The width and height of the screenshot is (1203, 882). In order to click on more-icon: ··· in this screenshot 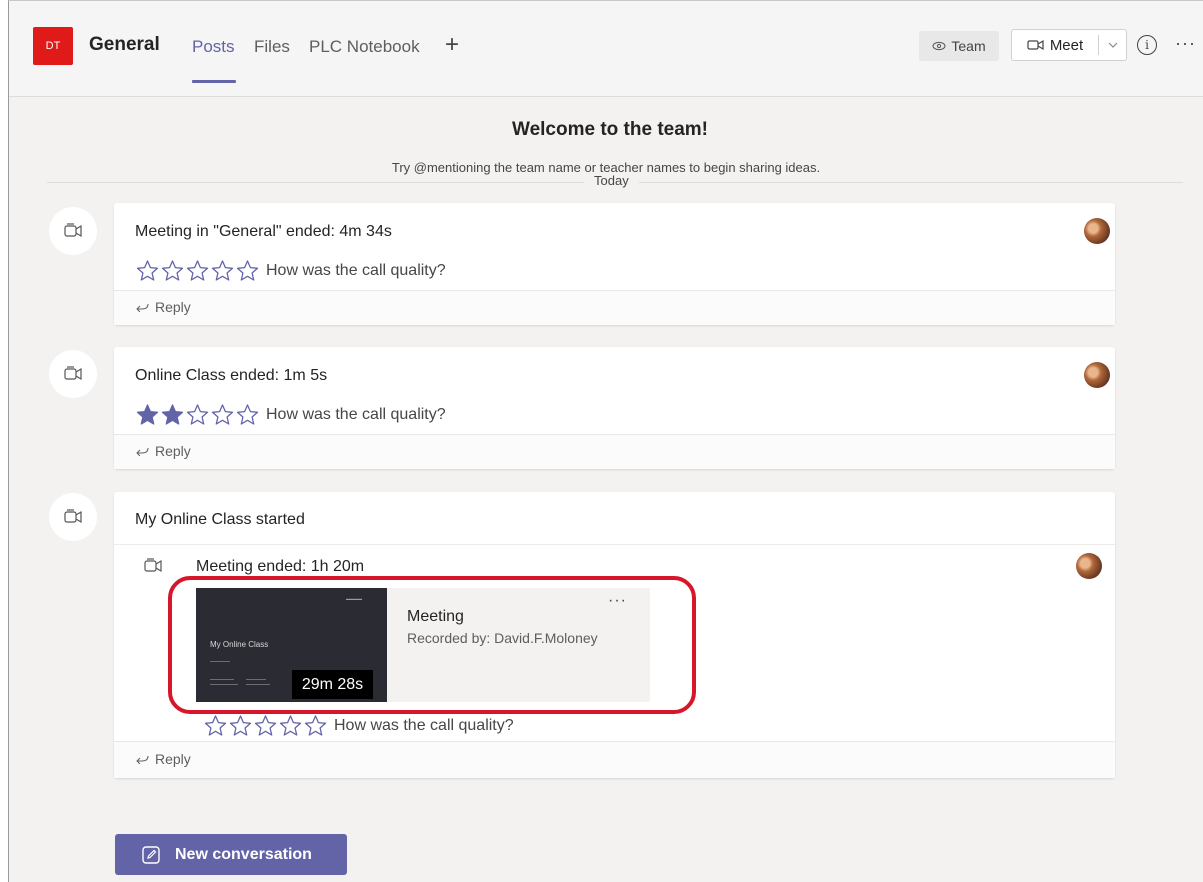, I will do `click(1185, 43)`.